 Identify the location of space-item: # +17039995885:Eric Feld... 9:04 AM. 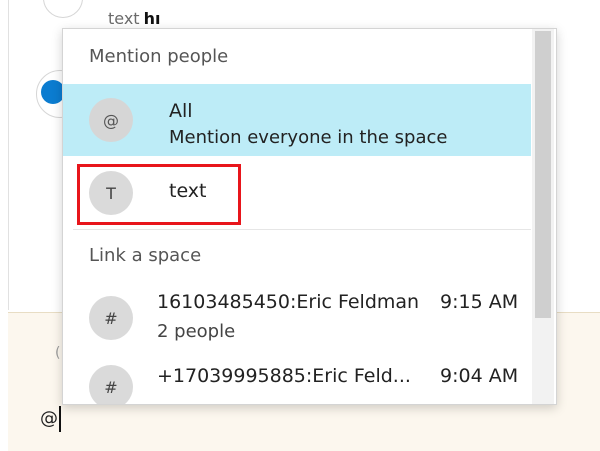
(297, 379).